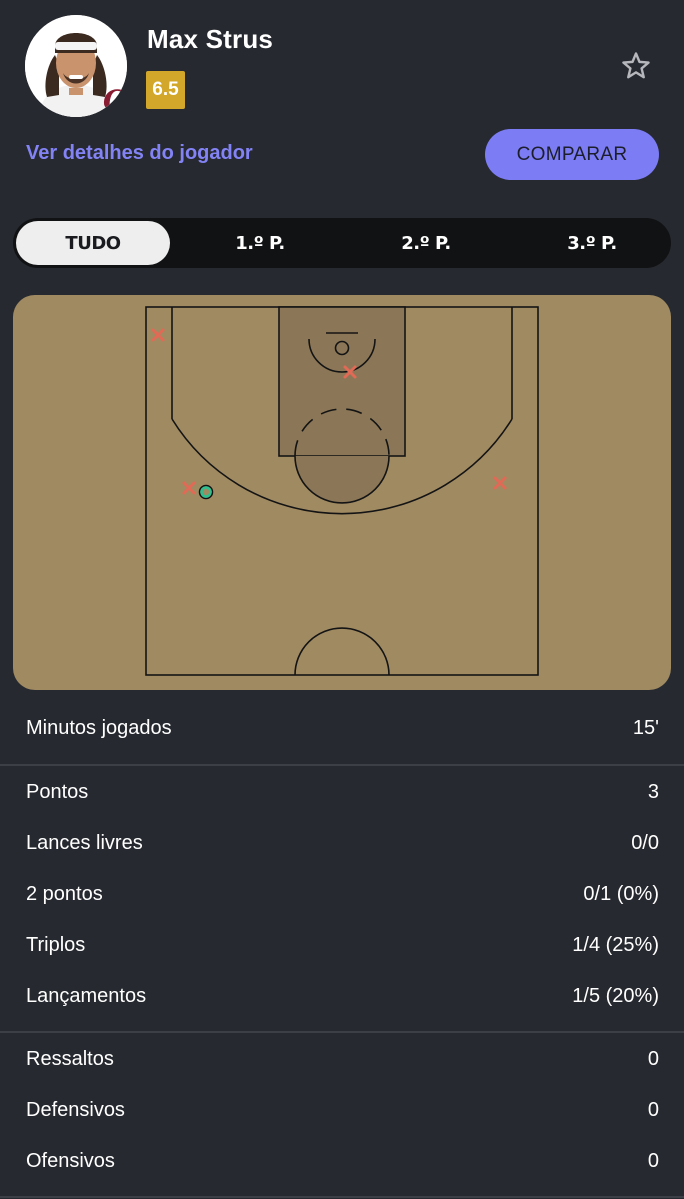 This screenshot has width=684, height=1199. What do you see at coordinates (342, 894) in the screenshot?
I see `stat-row-two-pointers: 2 pontos 0/1 (0%)` at bounding box center [342, 894].